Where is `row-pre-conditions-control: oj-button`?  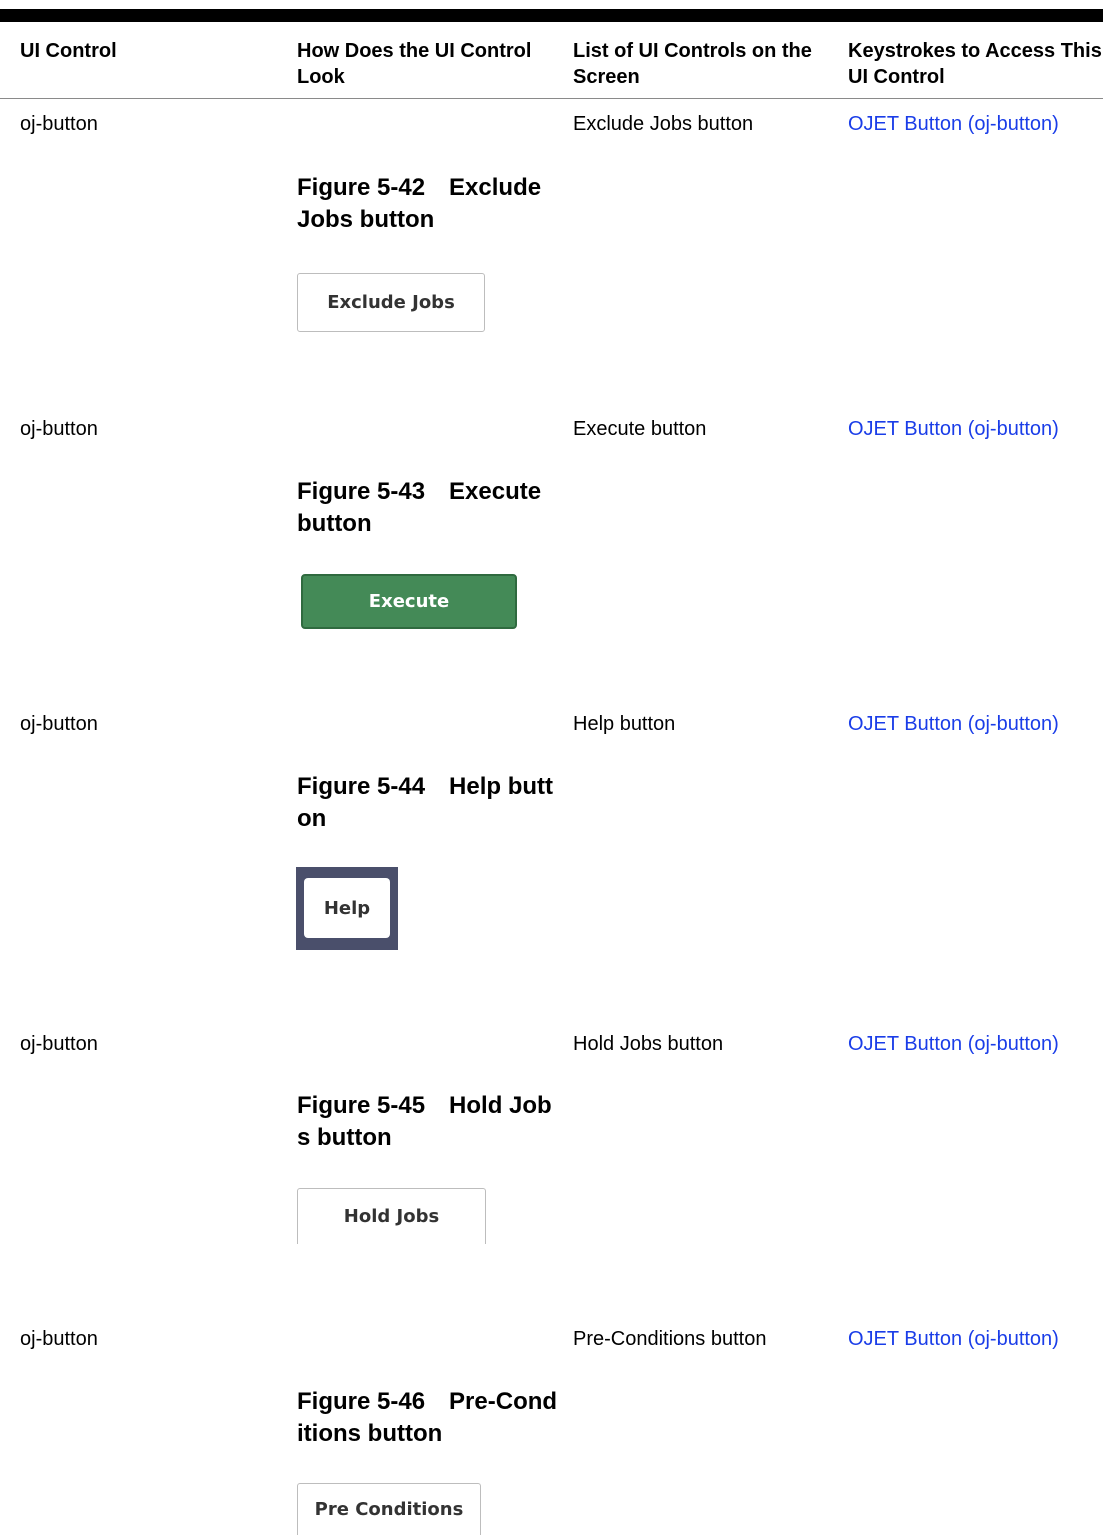
row-pre-conditions-control: oj-button is located at coordinates (59, 1339).